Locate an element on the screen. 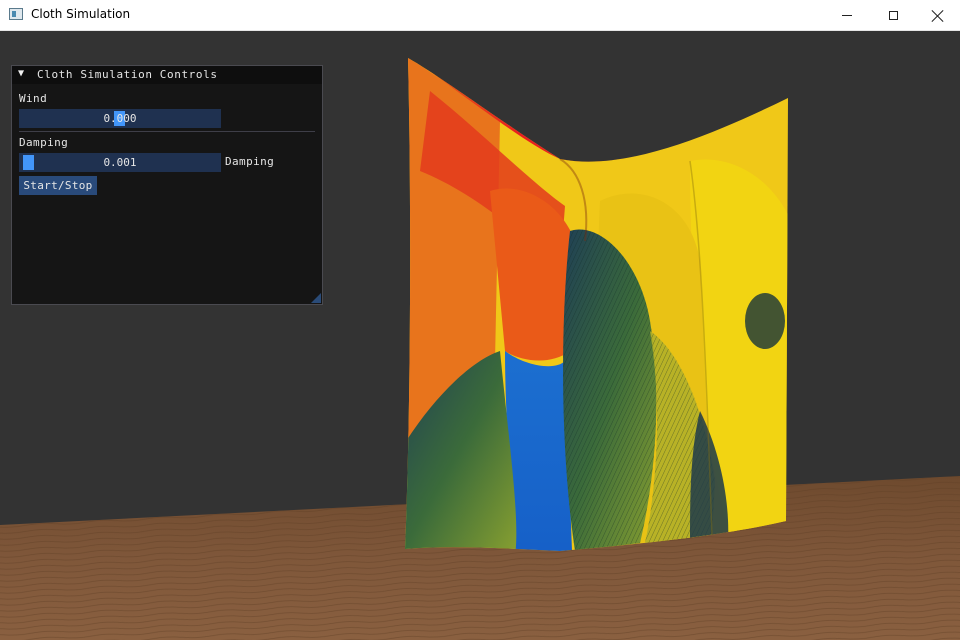  wind-label: Wind is located at coordinates (33, 98).